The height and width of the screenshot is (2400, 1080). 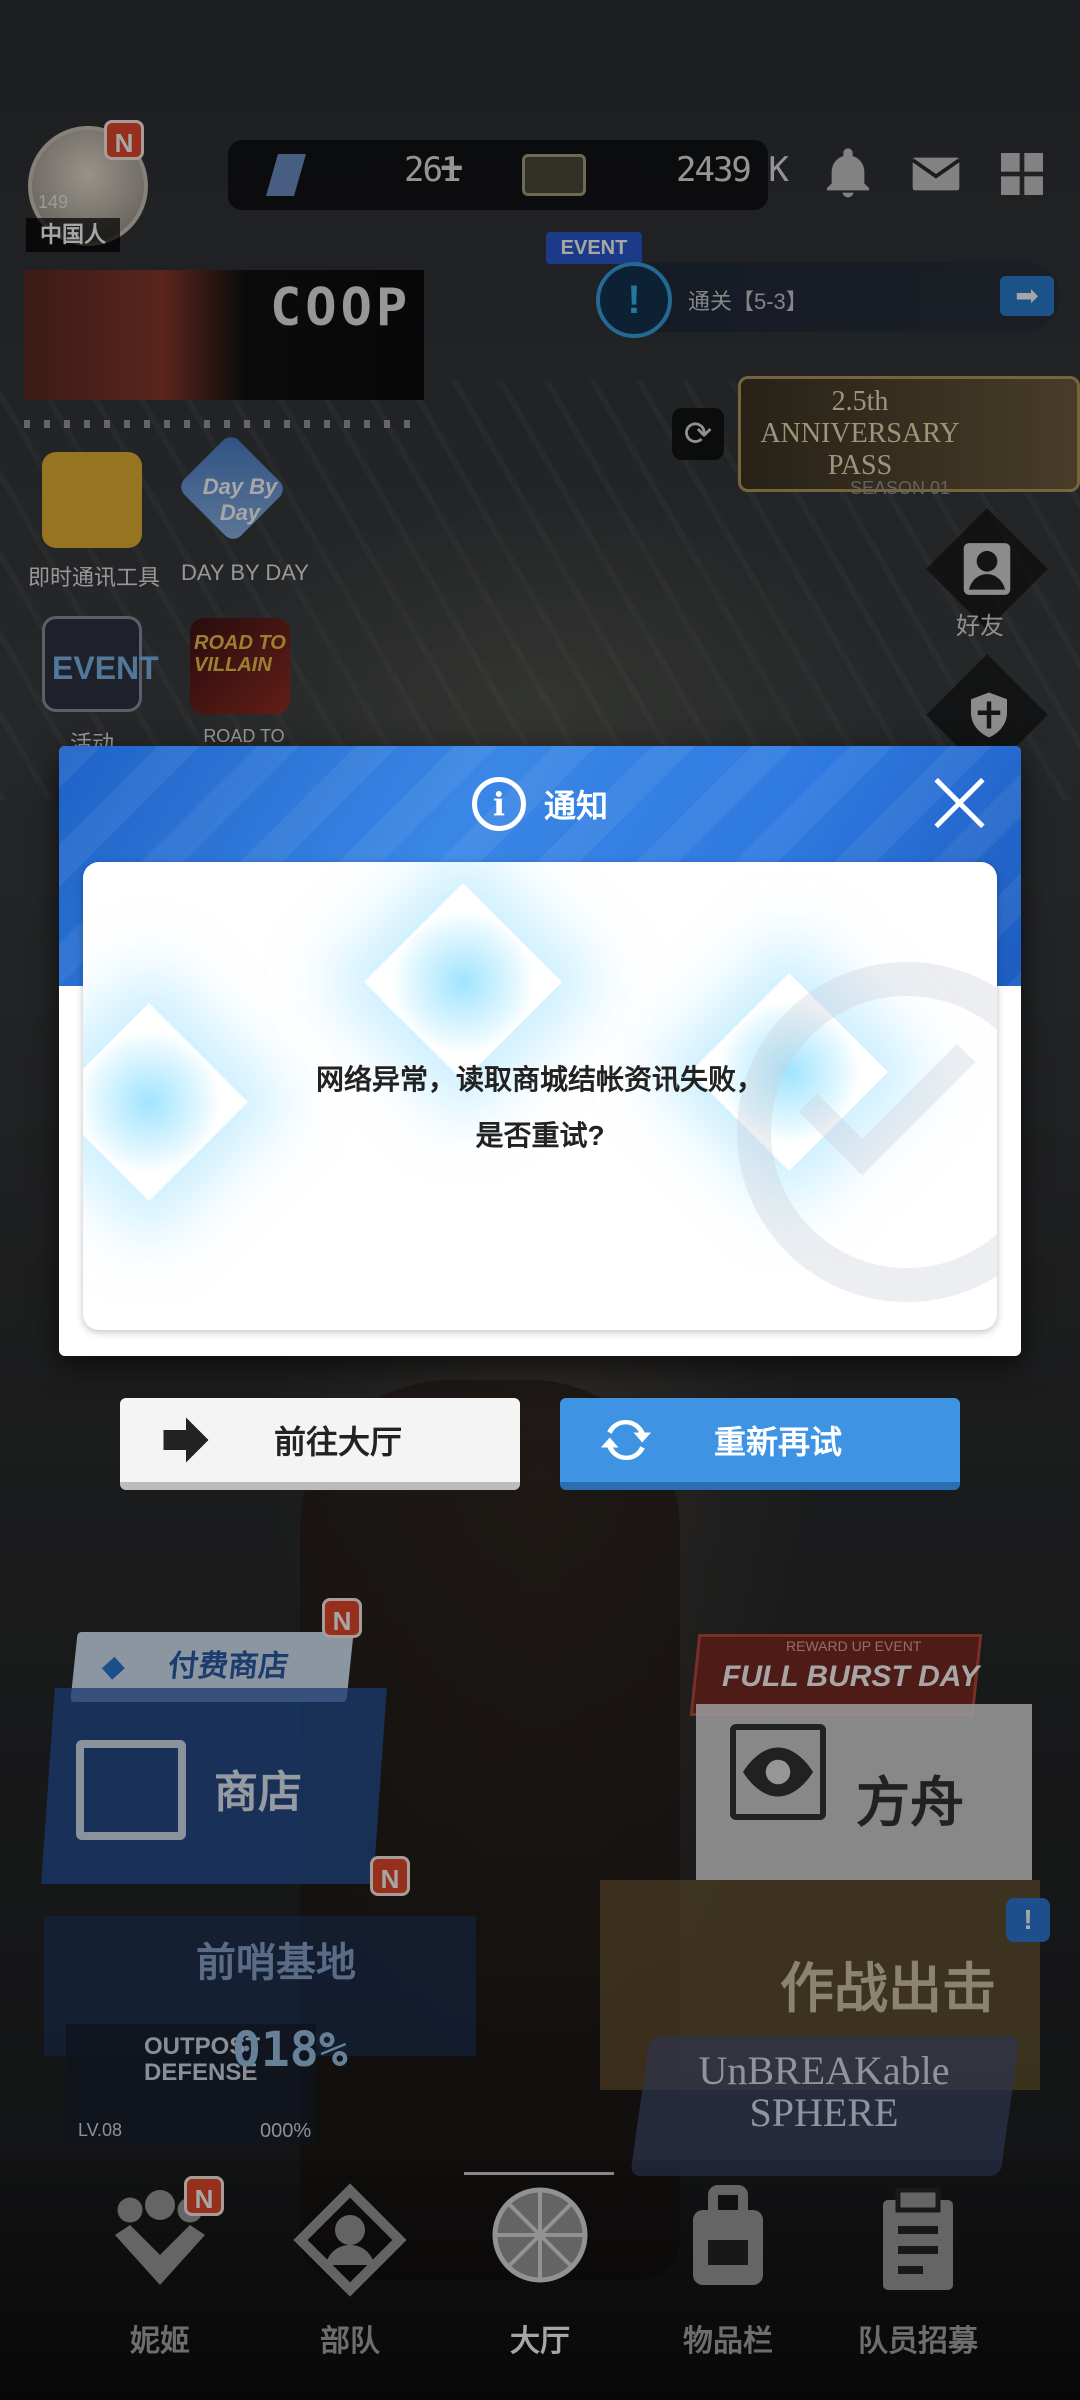 I want to click on info-icon: i, so click(x=498, y=804).